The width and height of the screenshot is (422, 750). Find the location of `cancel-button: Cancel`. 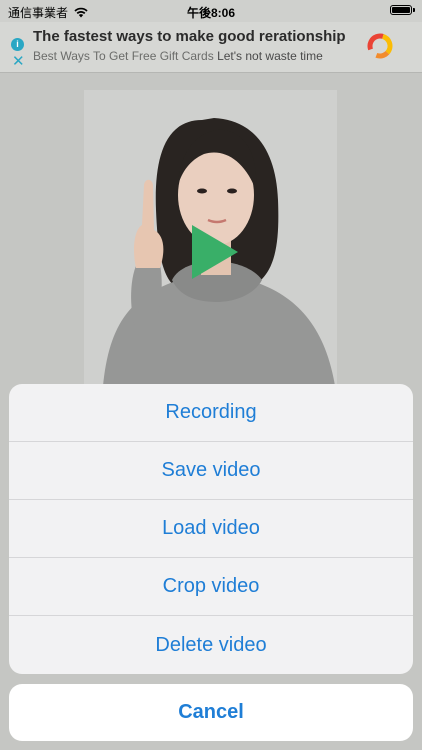

cancel-button: Cancel is located at coordinates (211, 712).